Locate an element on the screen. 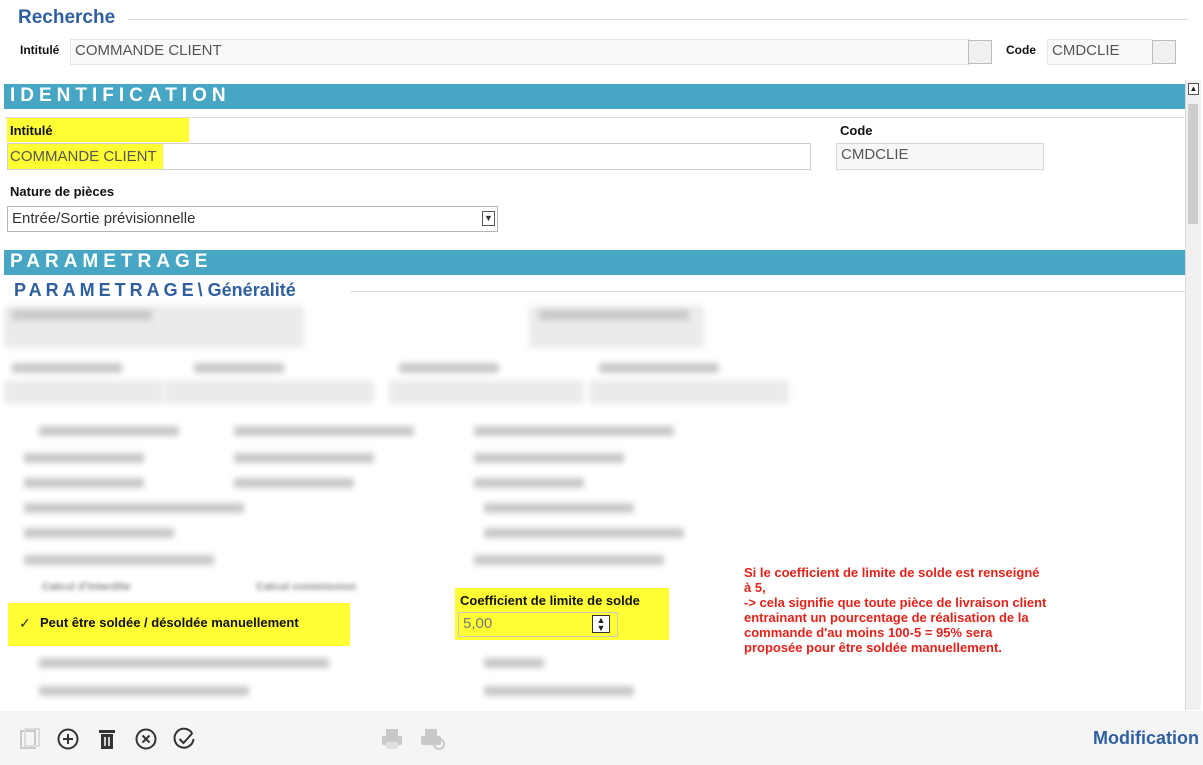 This screenshot has width=1203, height=765. search-intitule-lookup-button is located at coordinates (980, 52).